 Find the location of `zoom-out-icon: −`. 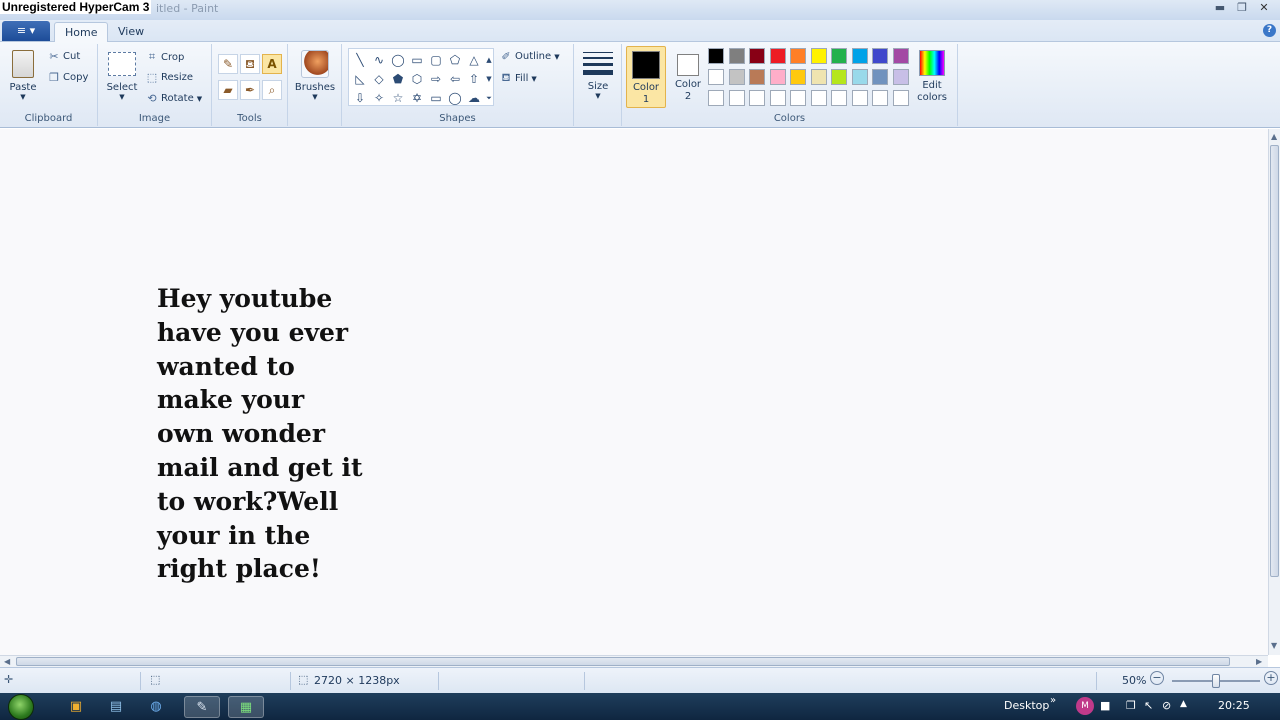

zoom-out-icon: − is located at coordinates (1157, 678).